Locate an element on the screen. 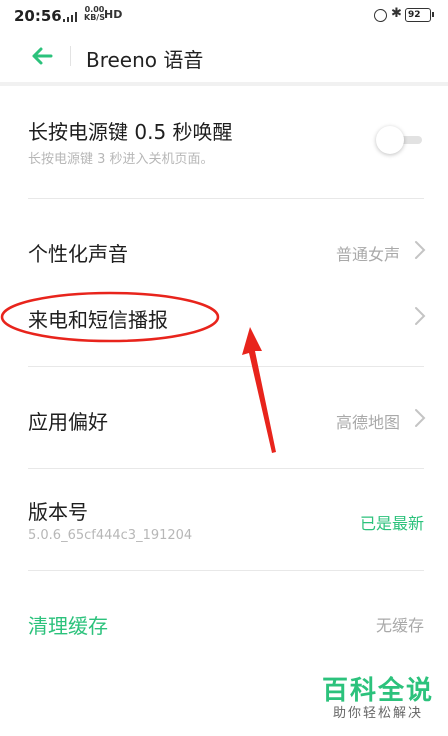  setting-version: 版本号 5.0.6_65cf444c3_191204 已是最新 is located at coordinates (224, 520).